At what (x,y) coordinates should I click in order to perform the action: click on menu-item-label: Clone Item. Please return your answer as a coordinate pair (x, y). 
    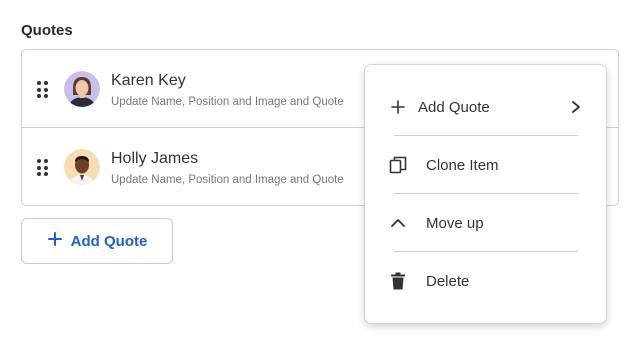
    Looking at the image, I should click on (462, 165).